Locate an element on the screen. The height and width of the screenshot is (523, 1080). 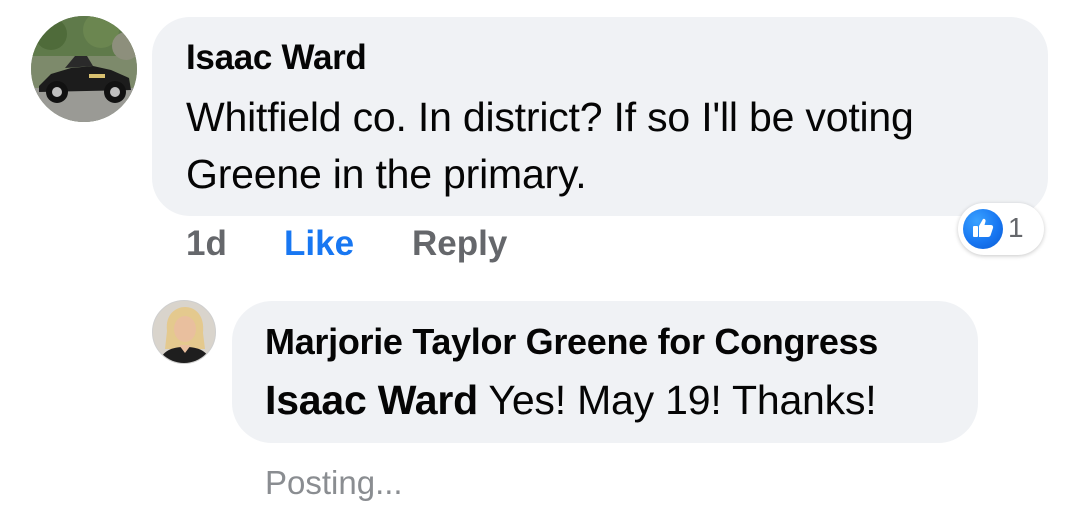
car-photo-icon is located at coordinates (84, 69).